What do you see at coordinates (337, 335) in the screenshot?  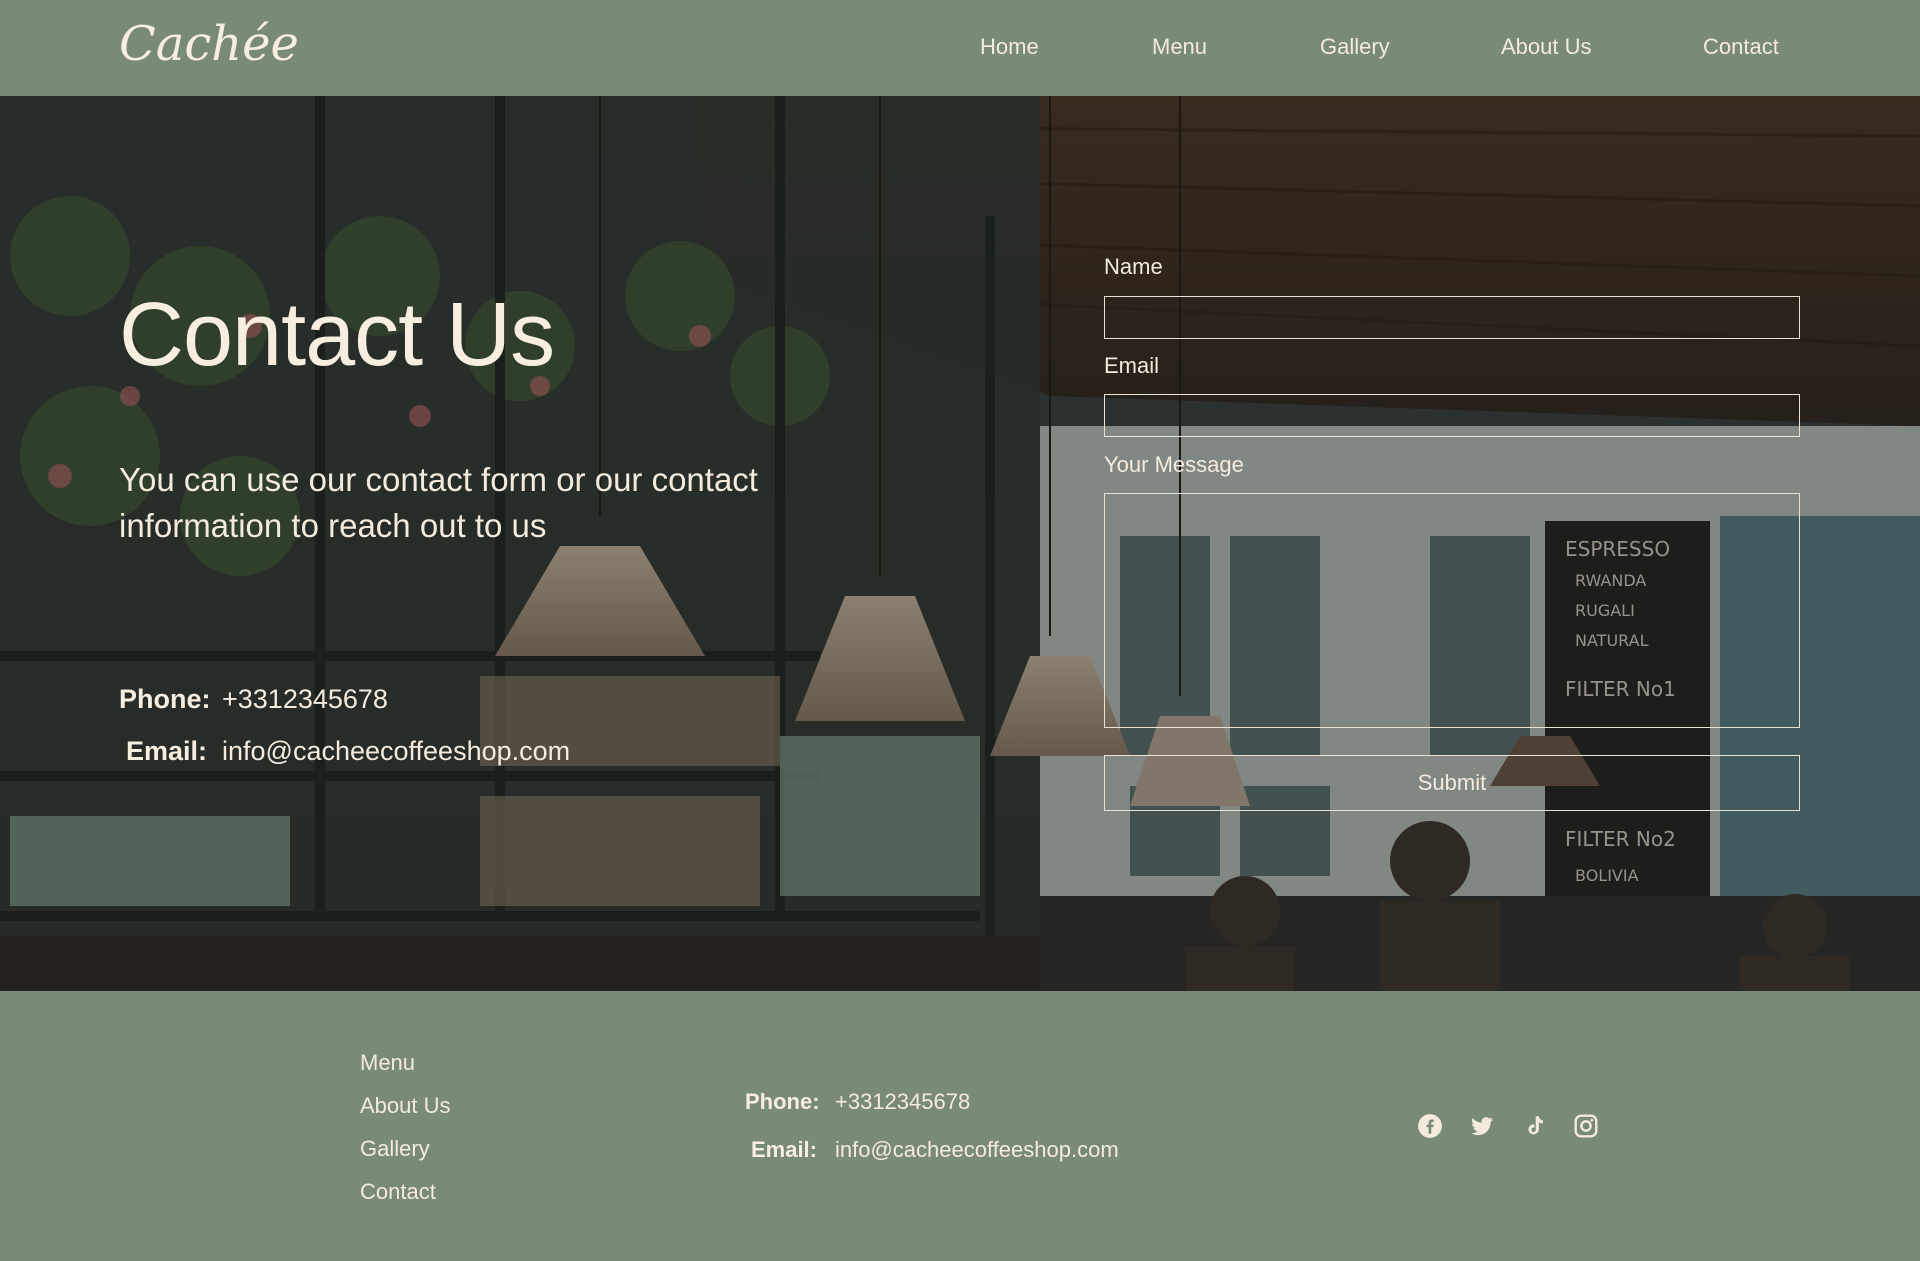 I see `page-title: Contact Us` at bounding box center [337, 335].